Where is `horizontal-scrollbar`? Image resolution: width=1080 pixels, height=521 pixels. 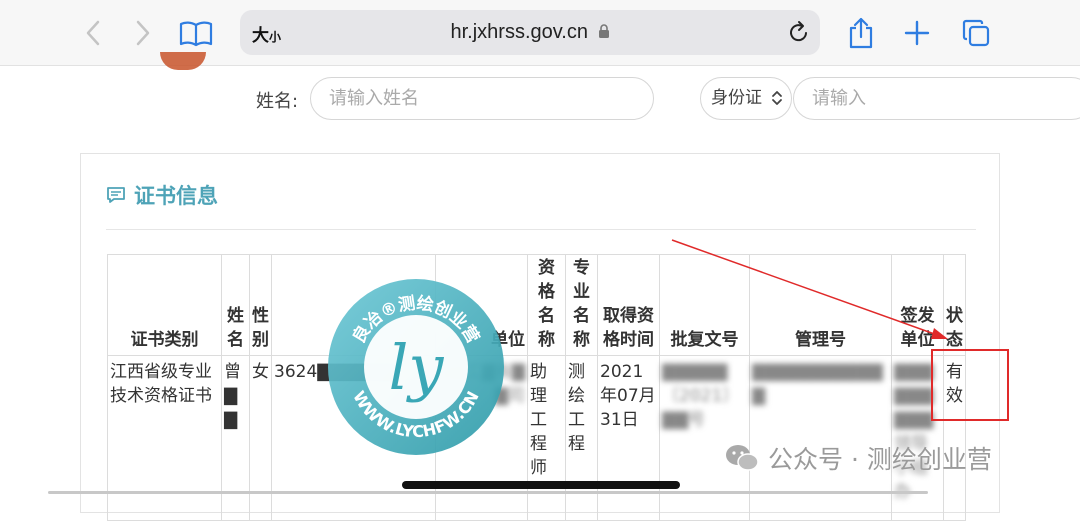 horizontal-scrollbar is located at coordinates (488, 492).